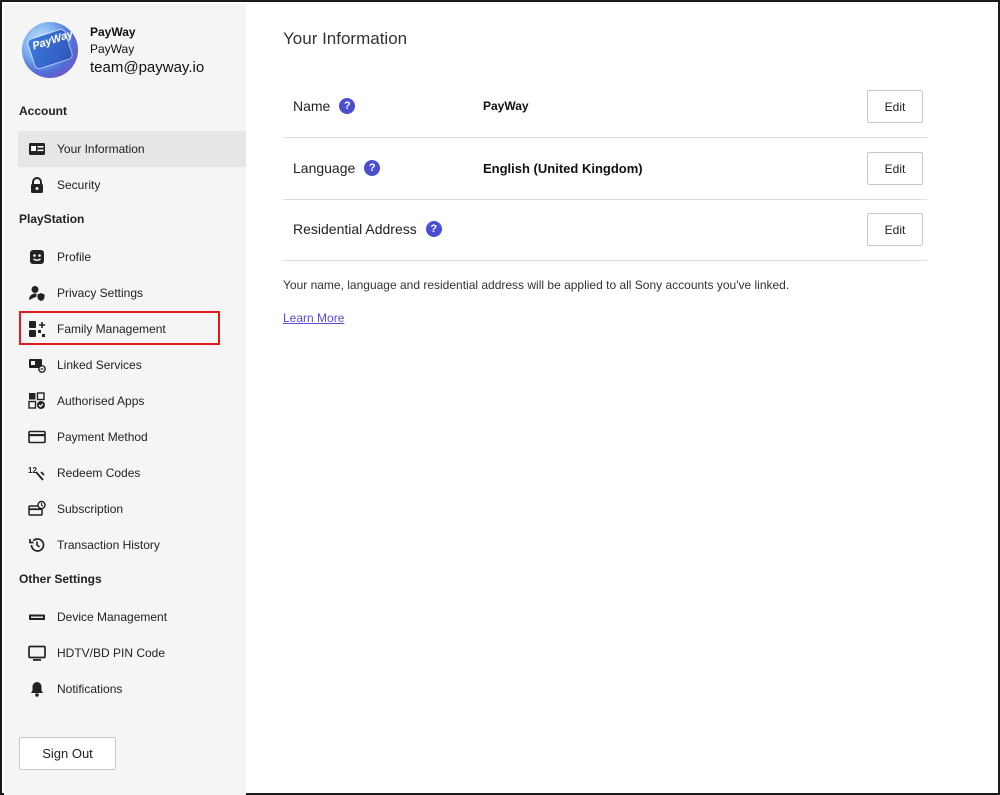 The width and height of the screenshot is (1000, 795). What do you see at coordinates (132, 185) in the screenshot?
I see `sidebar-item-security: Security` at bounding box center [132, 185].